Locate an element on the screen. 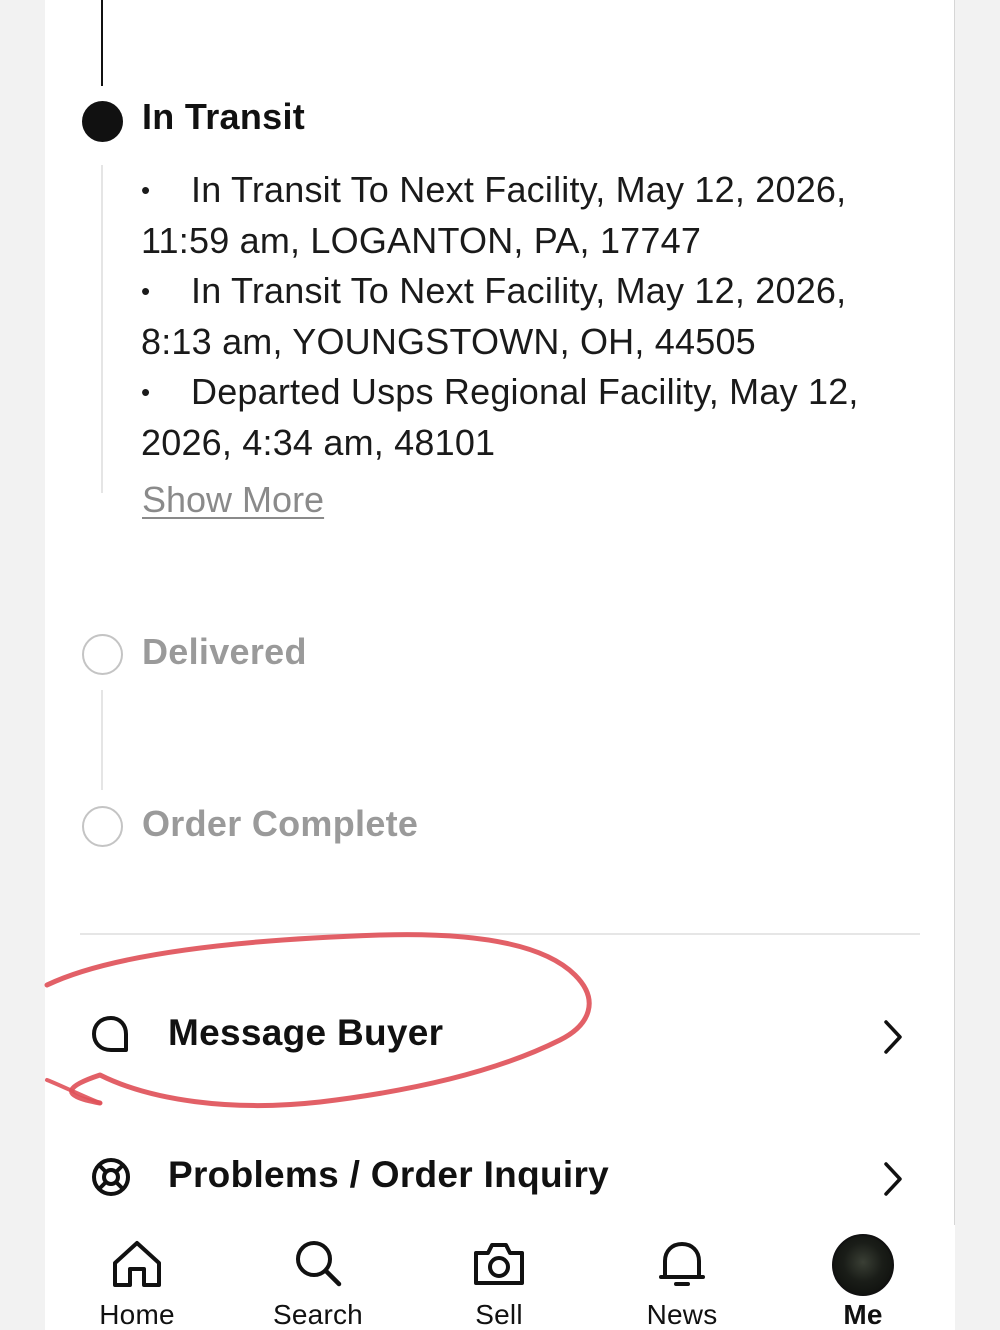 The height and width of the screenshot is (1330, 1000). step-title-in-transit: In Transit is located at coordinates (224, 116).